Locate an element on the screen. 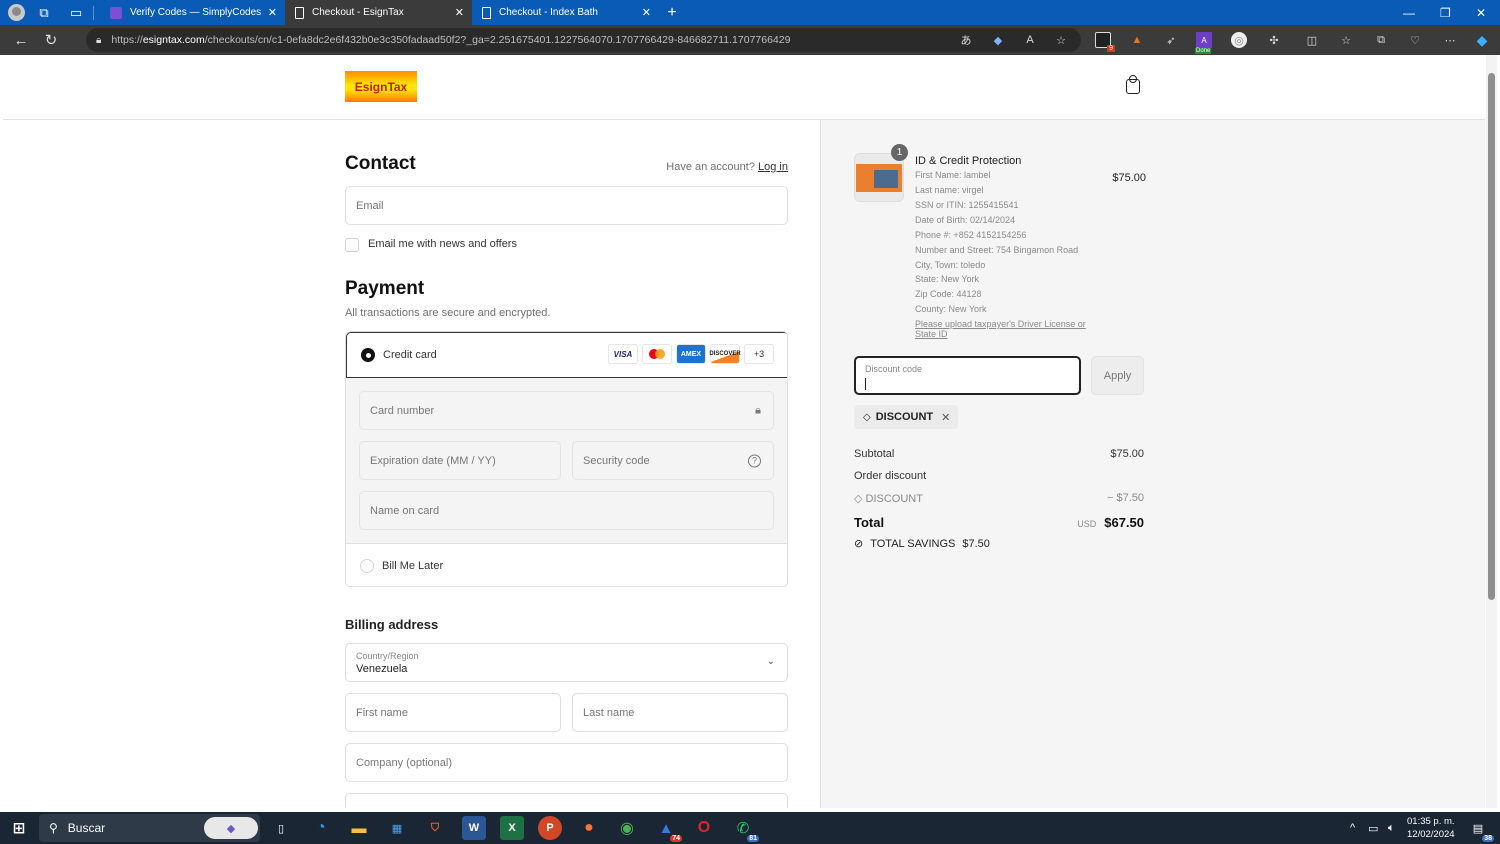  search-icon: ⚲ is located at coordinates (53, 828).